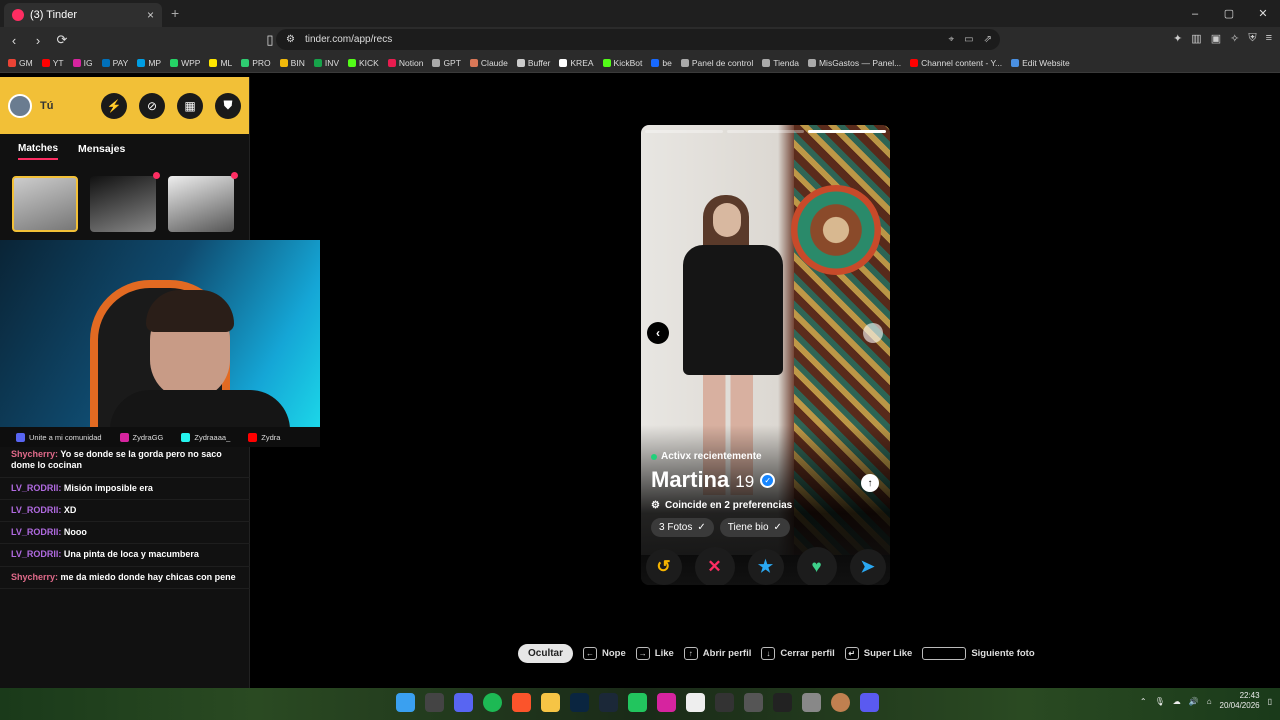  I want to click on notion-icon, so click(695, 702).